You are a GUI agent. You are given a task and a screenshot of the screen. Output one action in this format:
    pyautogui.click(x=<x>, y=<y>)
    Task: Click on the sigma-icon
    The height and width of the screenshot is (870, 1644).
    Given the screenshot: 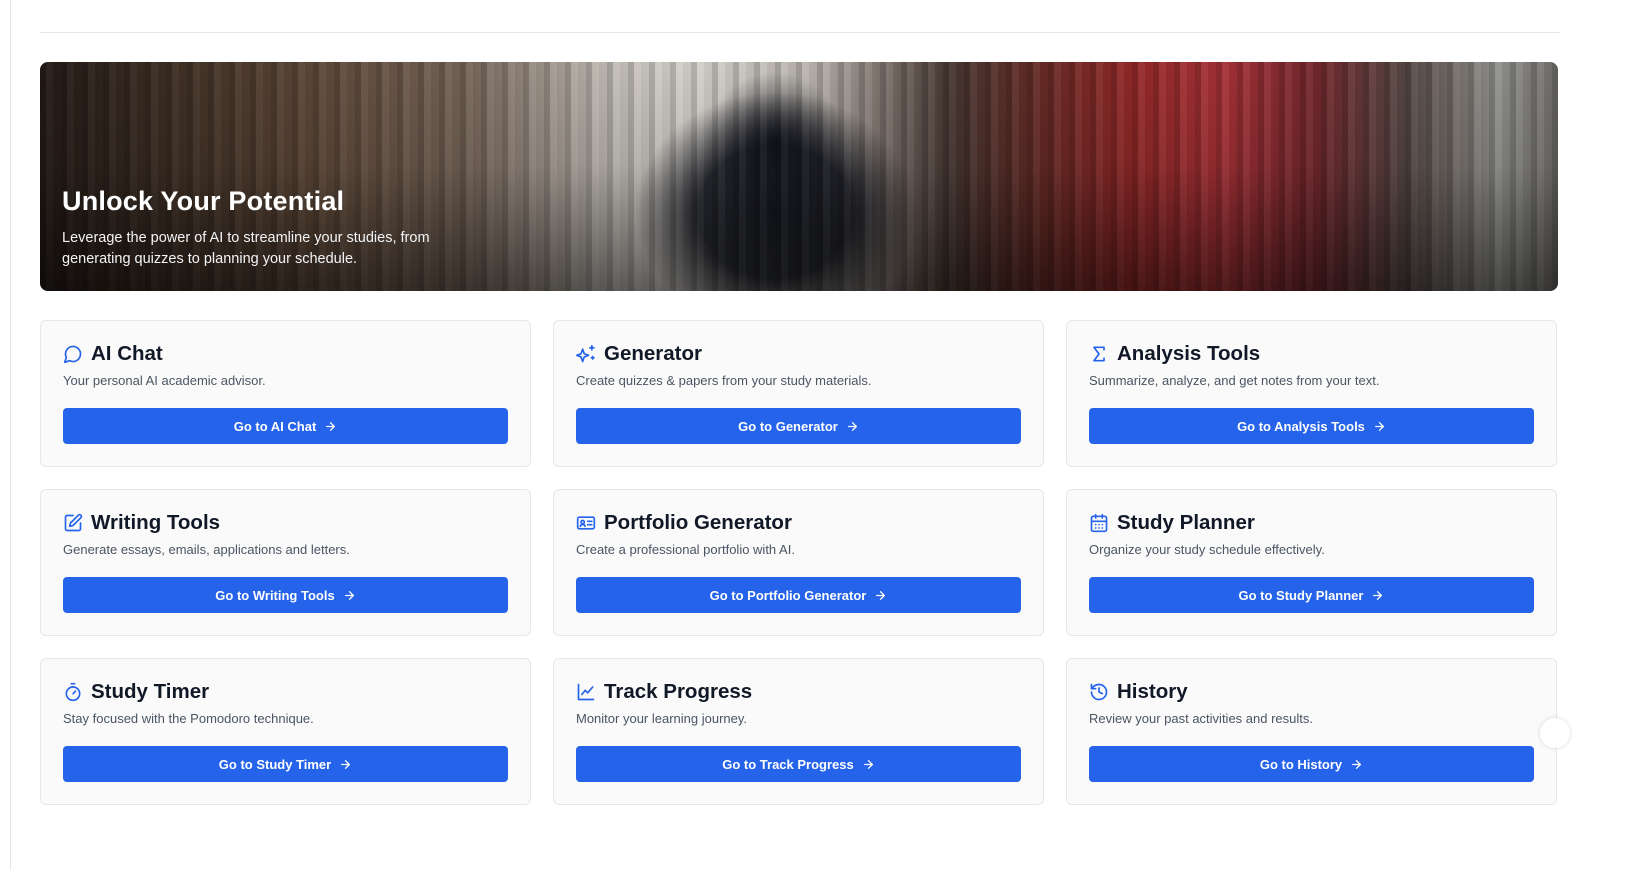 What is the action you would take?
    pyautogui.click(x=1099, y=354)
    